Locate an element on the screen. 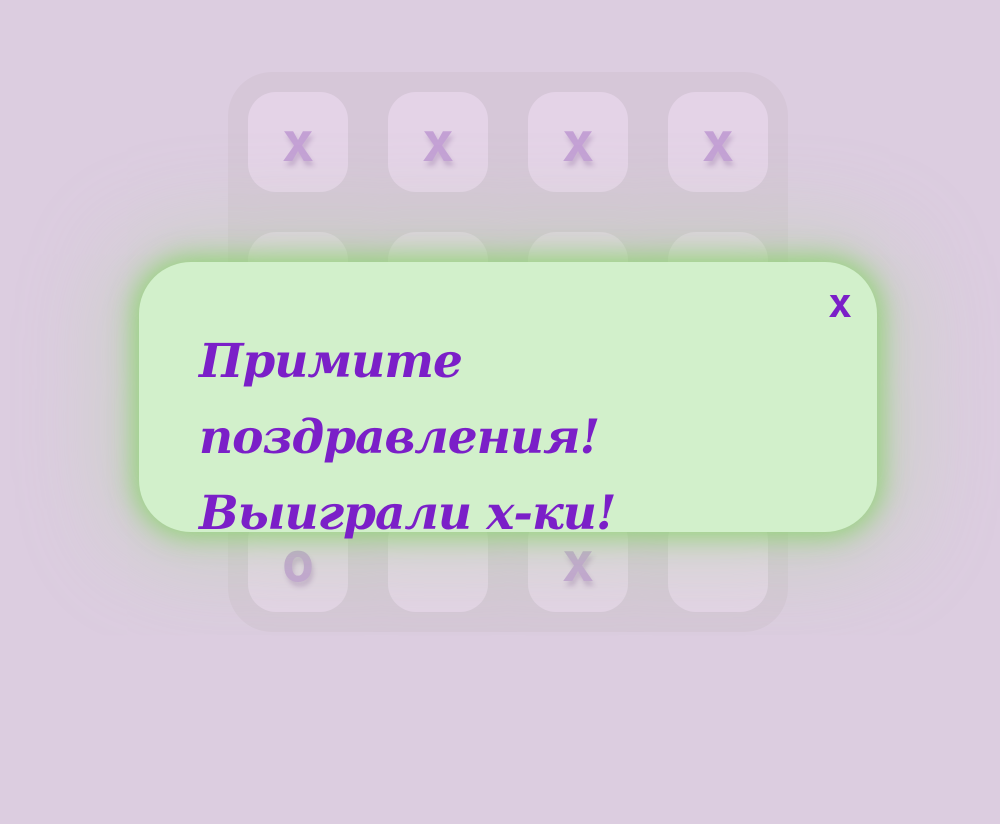 This screenshot has width=1000, height=824. close-button: x is located at coordinates (840, 304).